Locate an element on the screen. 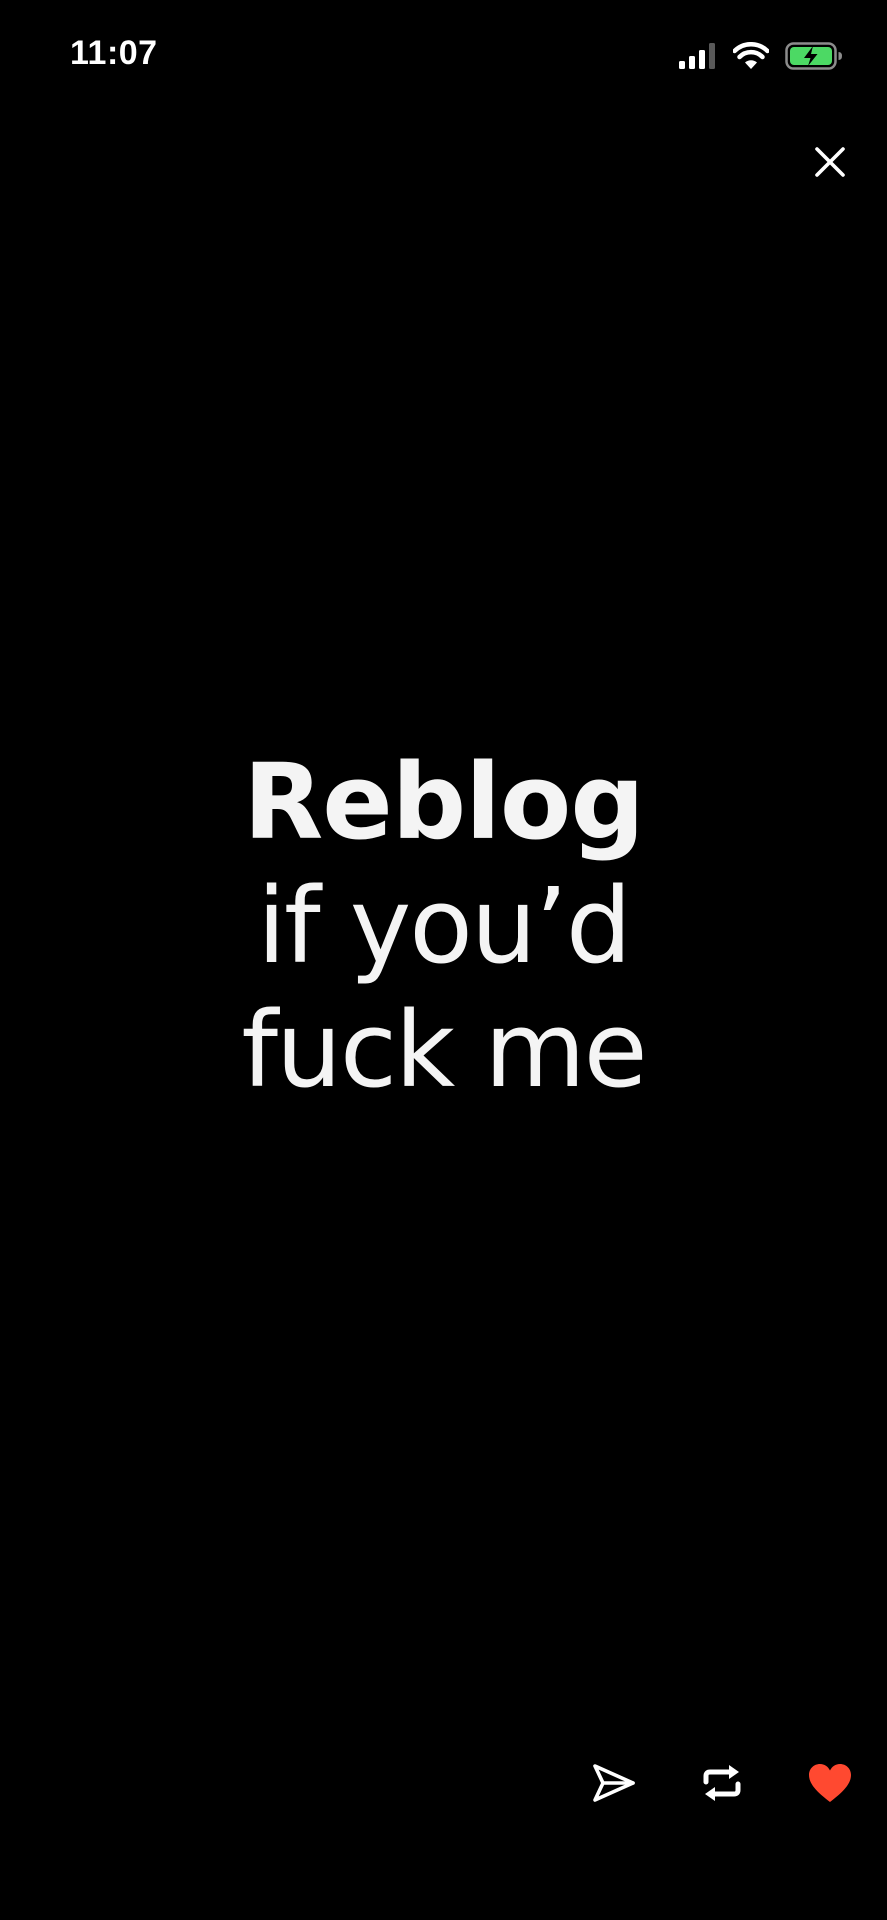 This screenshot has height=1920, width=887. share-button is located at coordinates (614, 1785).